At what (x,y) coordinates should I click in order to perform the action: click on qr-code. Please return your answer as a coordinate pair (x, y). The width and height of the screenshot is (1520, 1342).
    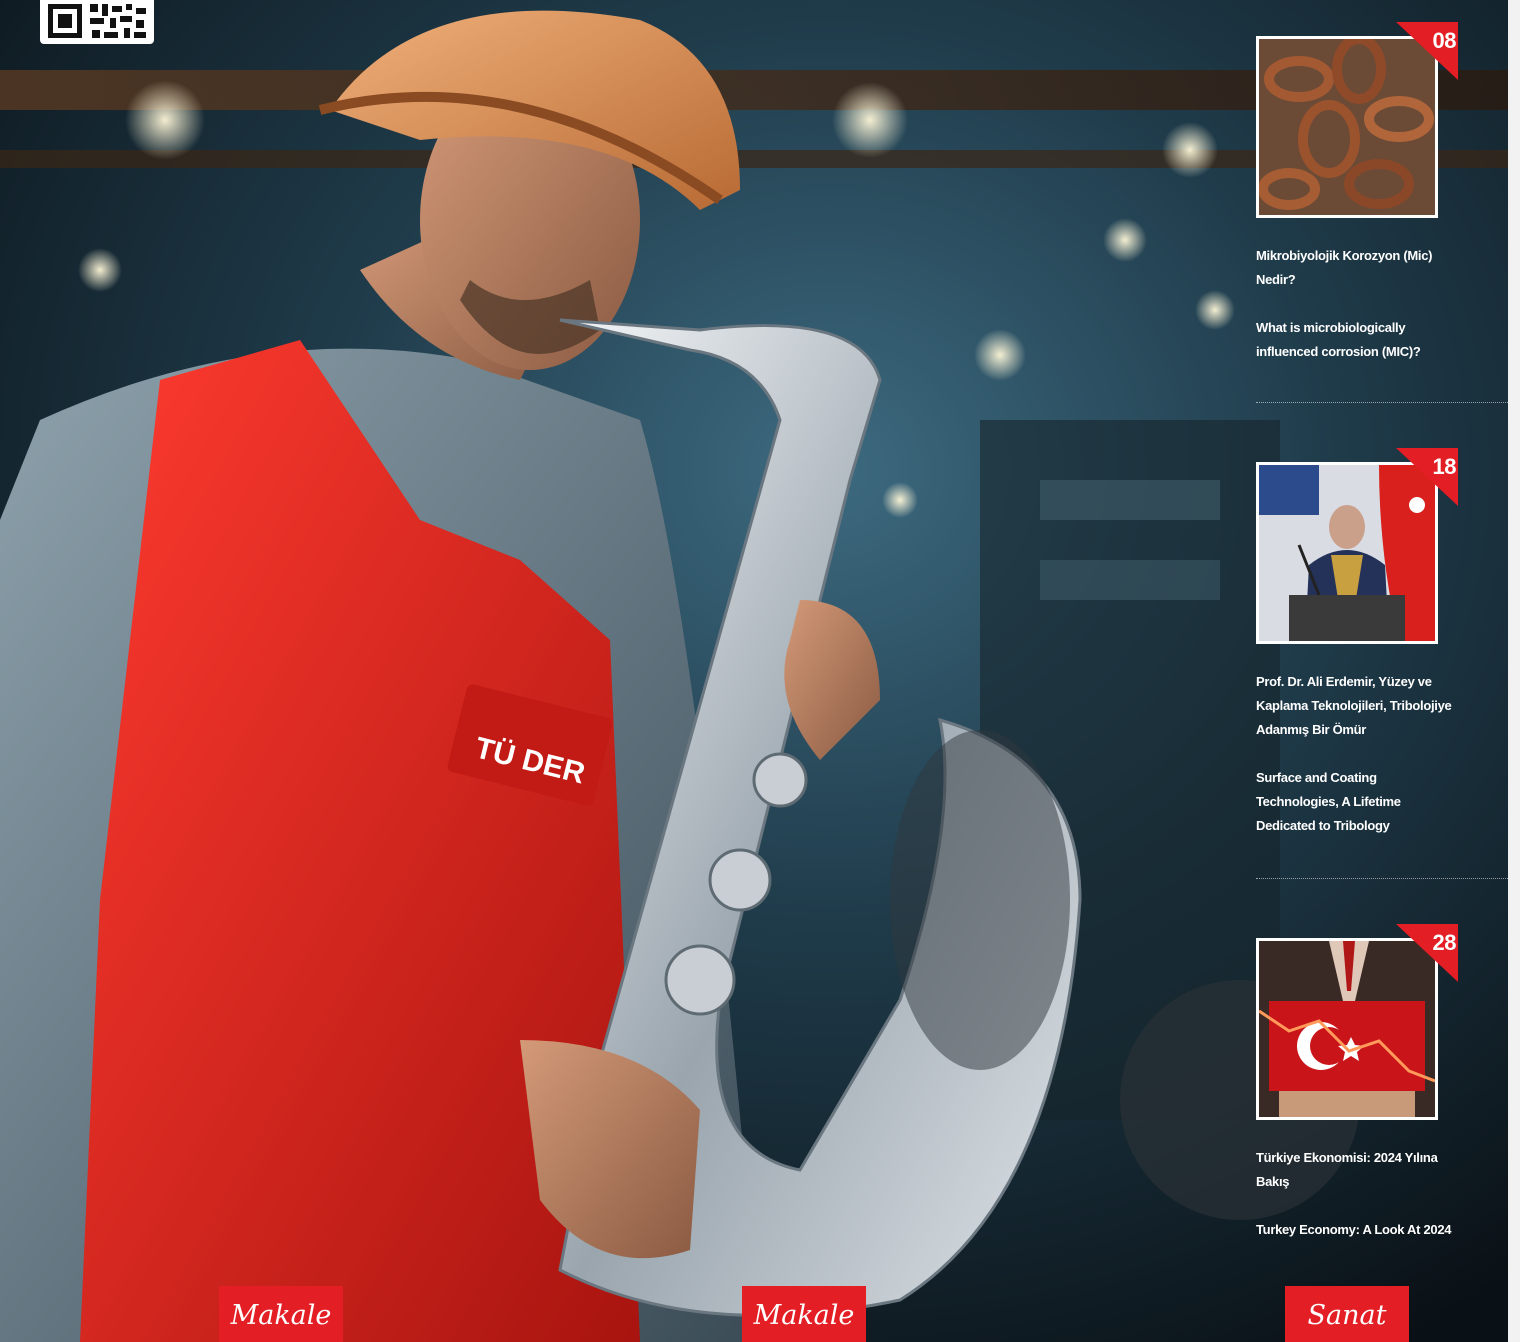
    Looking at the image, I should click on (97, 22).